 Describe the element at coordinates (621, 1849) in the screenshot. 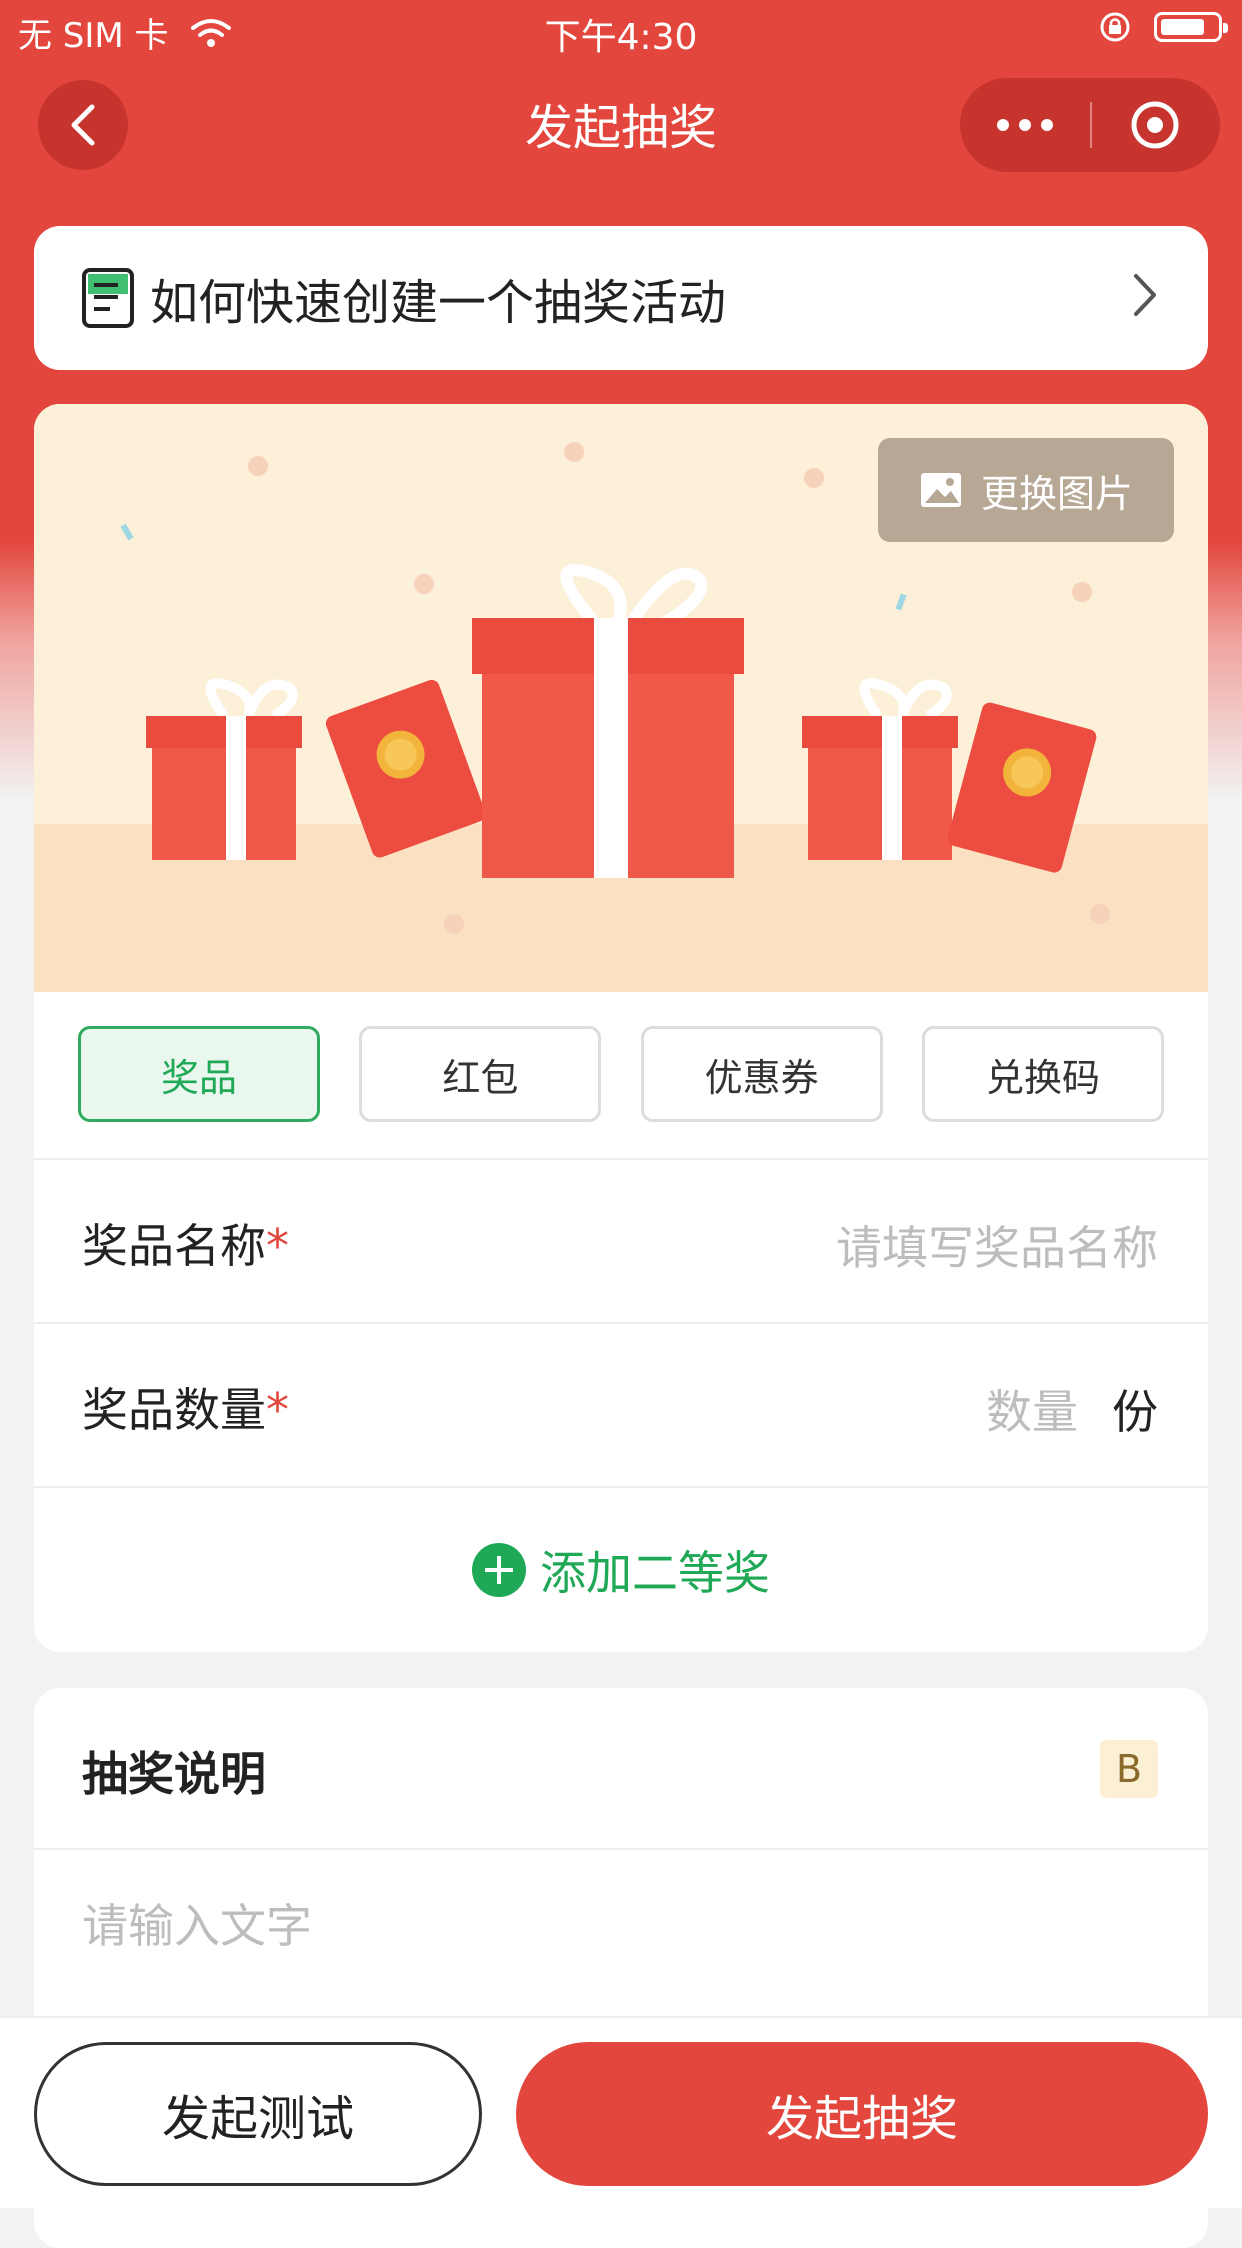

I see `divider` at that location.